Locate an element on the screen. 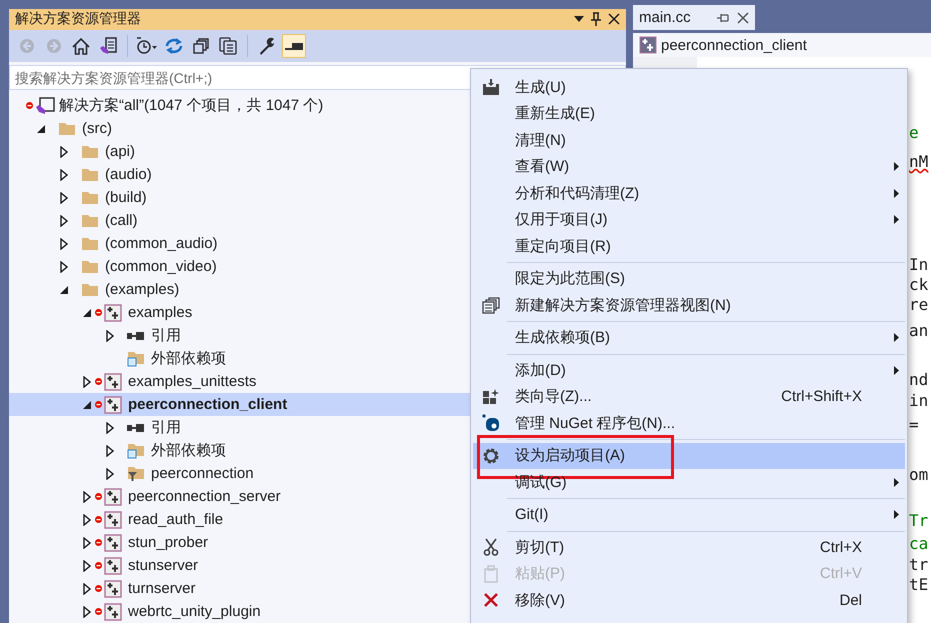 The height and width of the screenshot is (623, 931). menu-item: 剪切(T) Ctrl+X is located at coordinates (689, 547).